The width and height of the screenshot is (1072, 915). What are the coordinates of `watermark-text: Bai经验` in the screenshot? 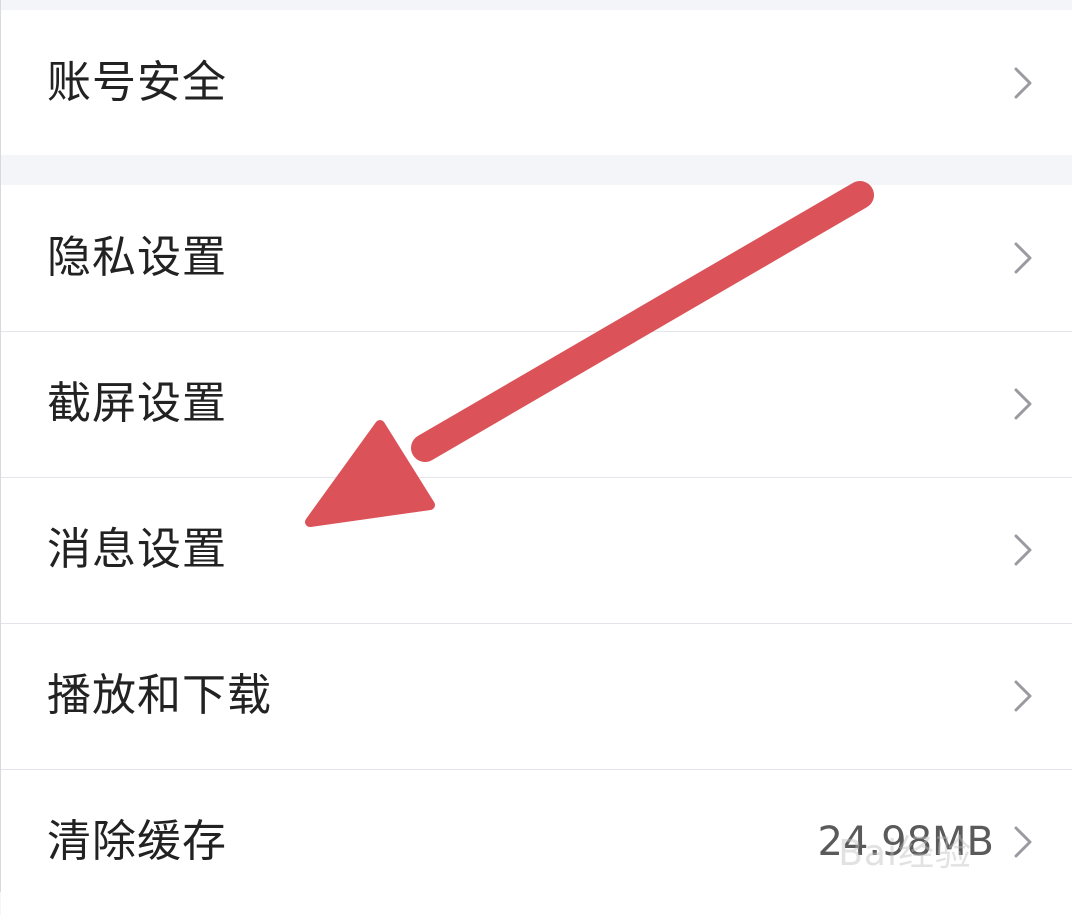 It's located at (905, 853).